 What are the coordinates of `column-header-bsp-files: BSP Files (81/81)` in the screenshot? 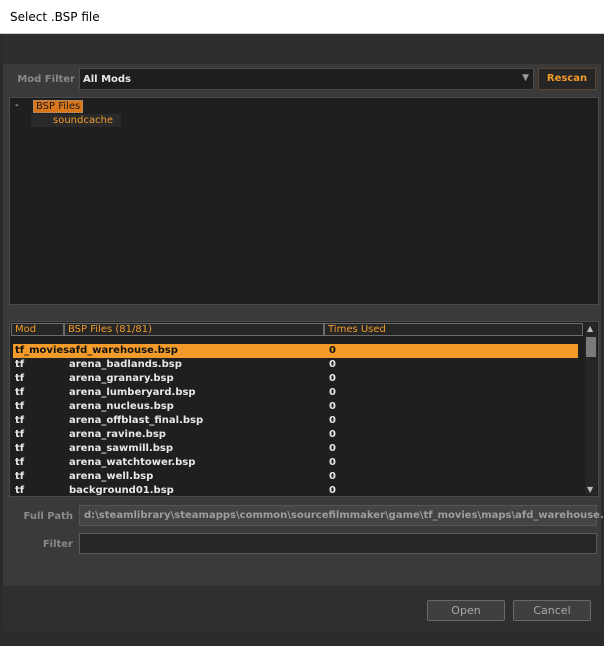 It's located at (194, 329).